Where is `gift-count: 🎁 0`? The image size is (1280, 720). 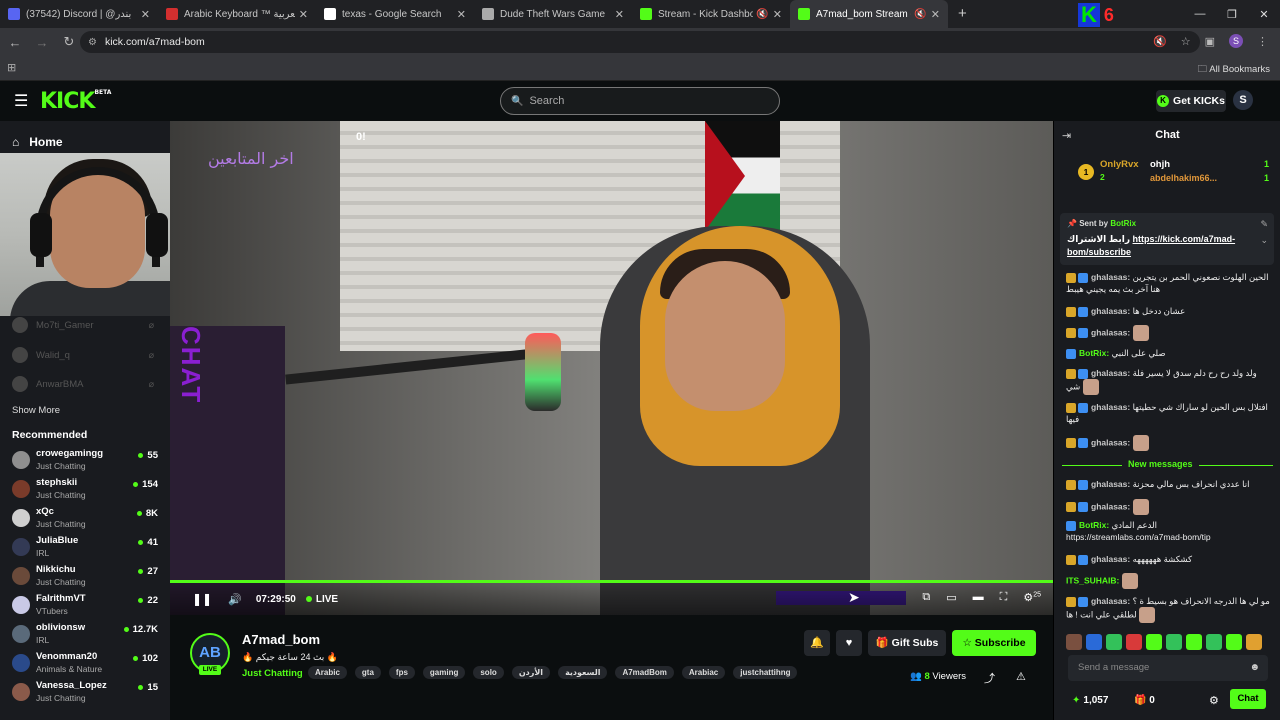
gift-count: 🎁 0 is located at coordinates (1144, 700).